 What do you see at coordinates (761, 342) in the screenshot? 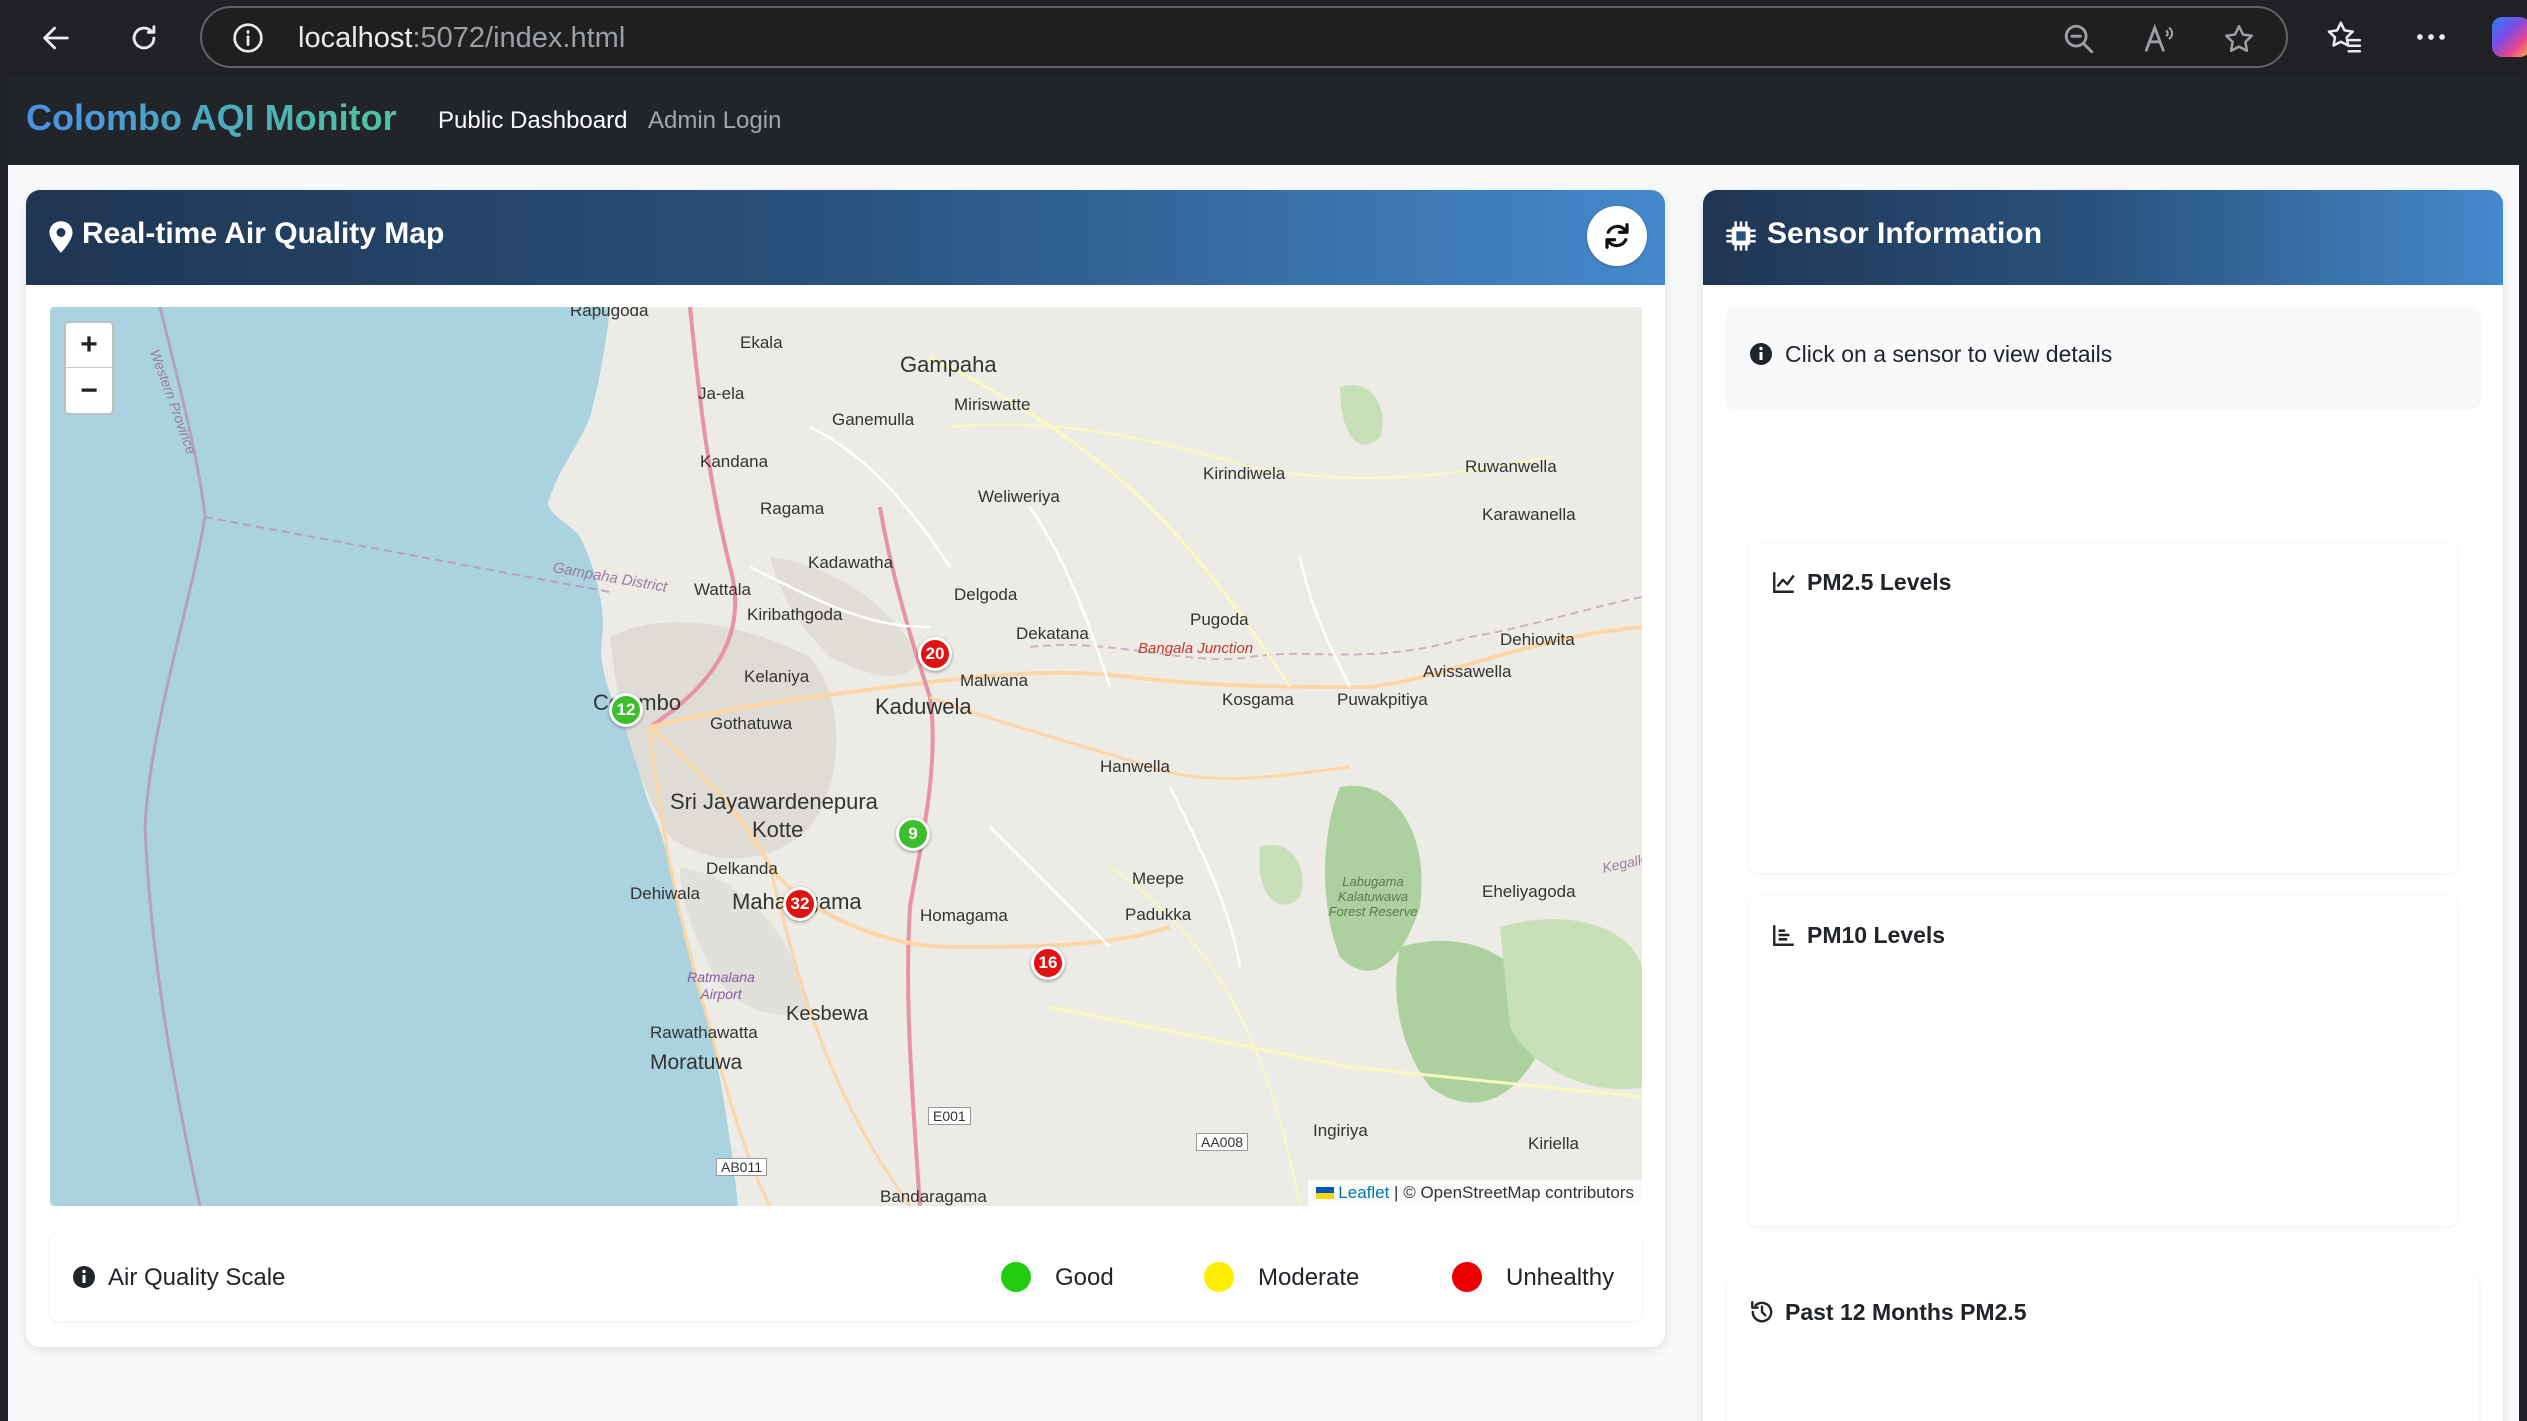
I see `map-label: Ekala` at bounding box center [761, 342].